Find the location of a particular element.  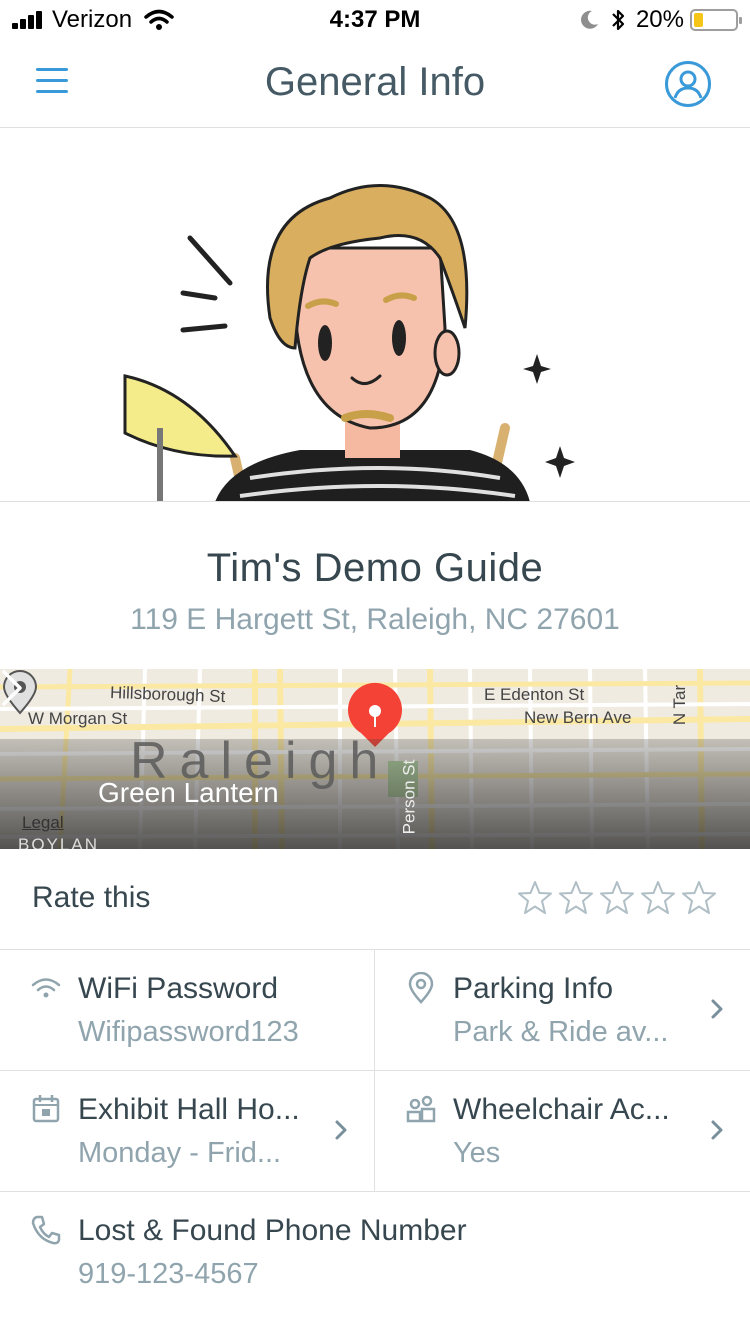

user-profile-icon is located at coordinates (688, 84).